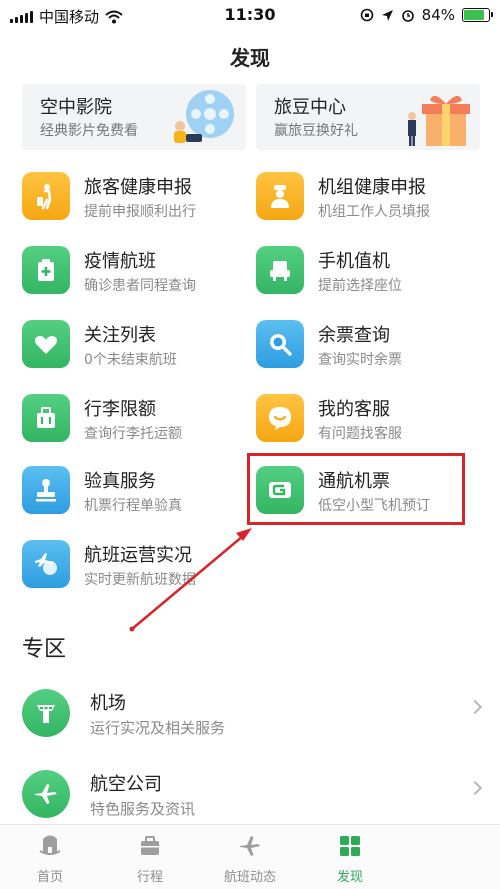 The height and width of the screenshot is (889, 500). I want to click on promo-title: 旅豆中心, so click(310, 107).